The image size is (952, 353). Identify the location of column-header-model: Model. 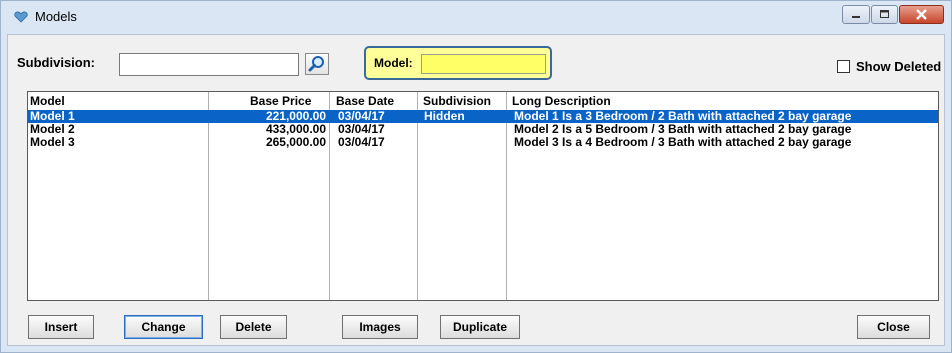
(47, 101).